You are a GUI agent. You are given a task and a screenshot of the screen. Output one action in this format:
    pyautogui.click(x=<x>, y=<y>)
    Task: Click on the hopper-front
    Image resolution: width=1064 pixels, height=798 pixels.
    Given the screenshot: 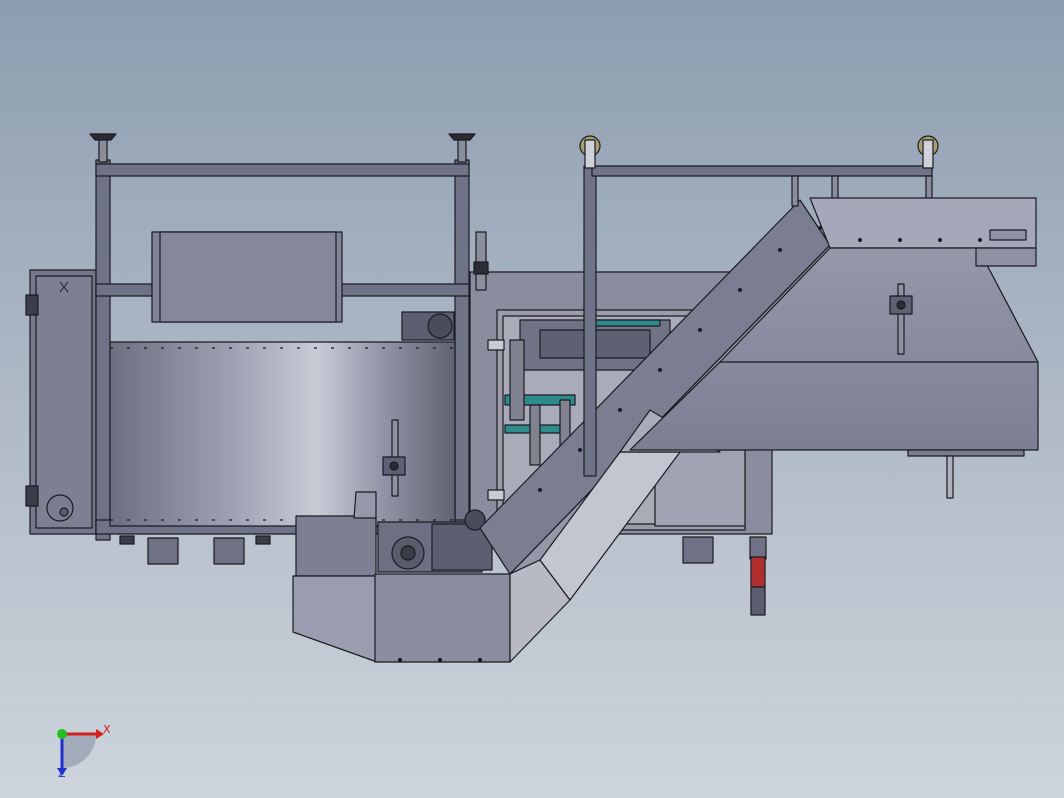 What is the action you would take?
    pyautogui.click(x=442, y=618)
    